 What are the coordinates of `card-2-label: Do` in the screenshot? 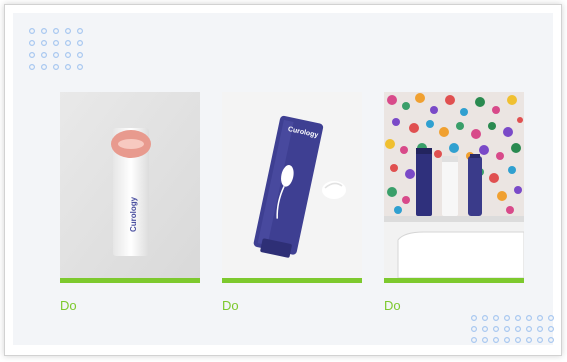 It's located at (230, 305).